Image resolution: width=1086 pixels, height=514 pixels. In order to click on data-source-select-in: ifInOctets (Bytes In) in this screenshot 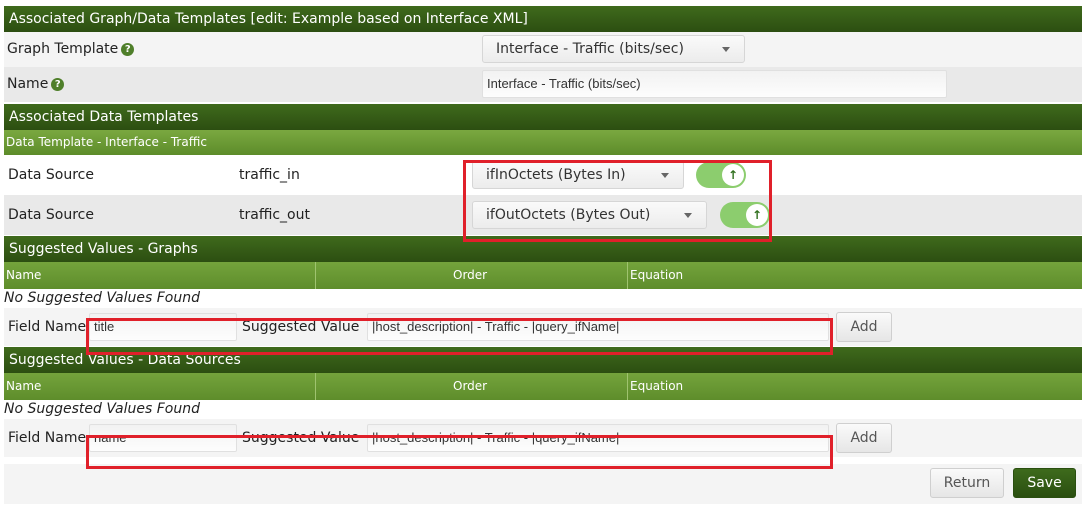, I will do `click(578, 175)`.